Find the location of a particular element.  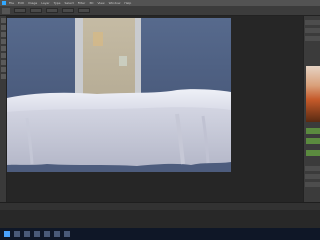

panel-tab-color is located at coordinates (312, 22).